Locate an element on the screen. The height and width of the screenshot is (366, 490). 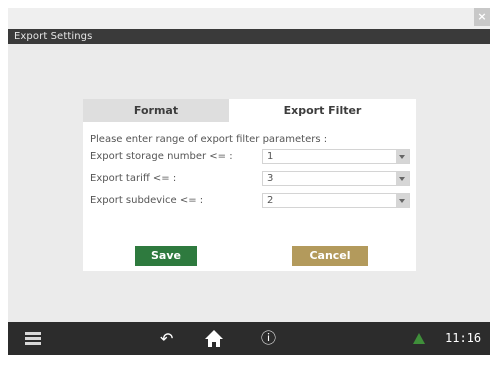
tariff-select: 3 is located at coordinates (336, 178).